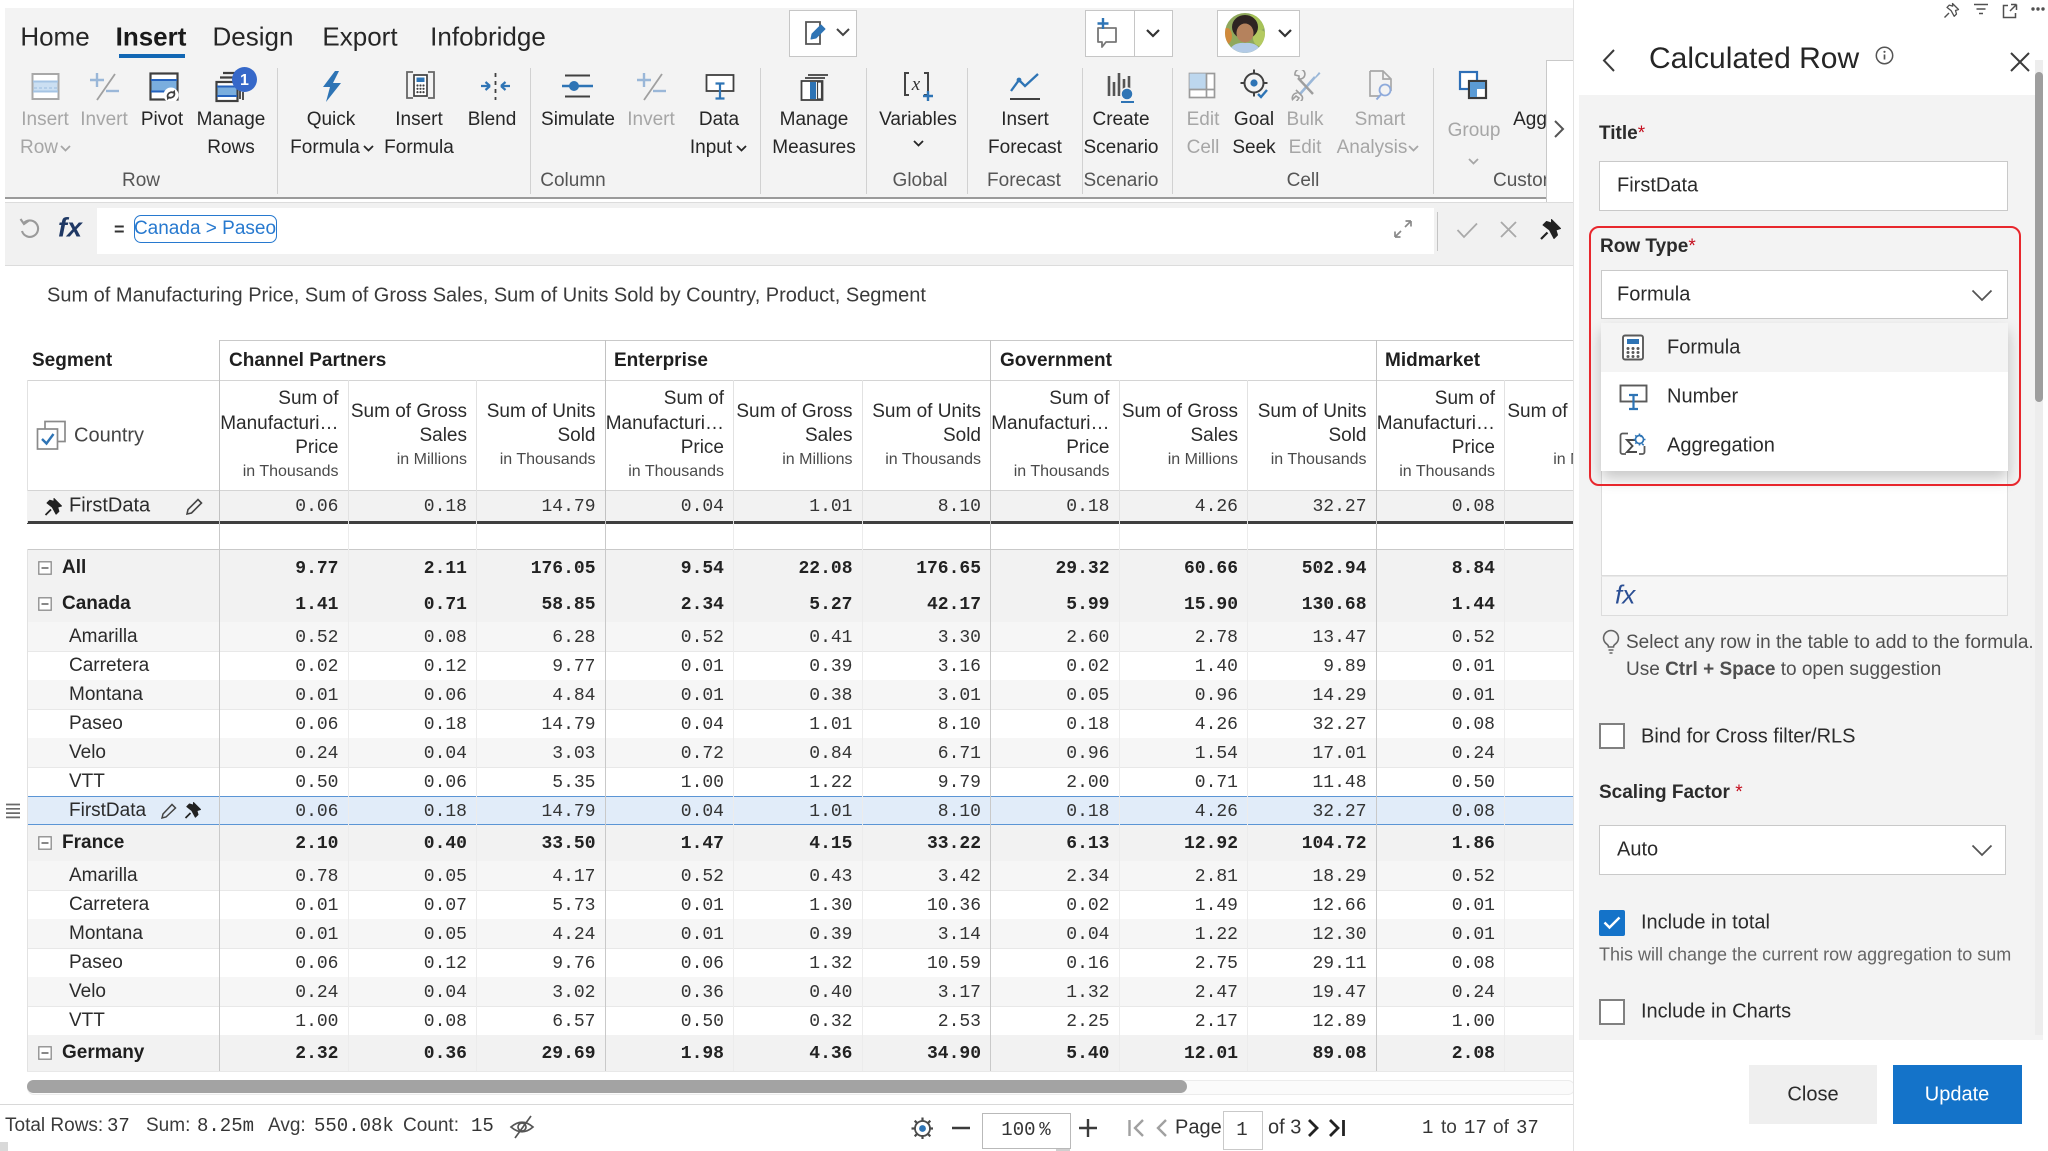 This screenshot has height=1151, width=2048. What do you see at coordinates (916, 84) in the screenshot?
I see `svg-text: x` at bounding box center [916, 84].